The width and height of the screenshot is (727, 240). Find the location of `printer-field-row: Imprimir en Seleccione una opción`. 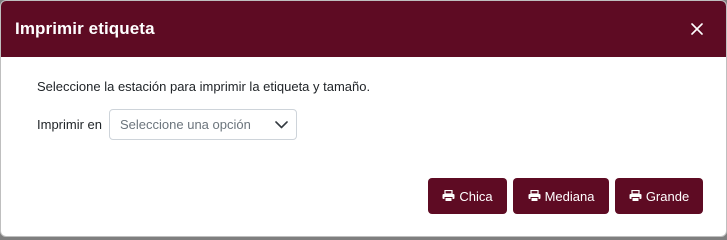

printer-field-row: Imprimir en Seleccione una opción is located at coordinates (363, 124).